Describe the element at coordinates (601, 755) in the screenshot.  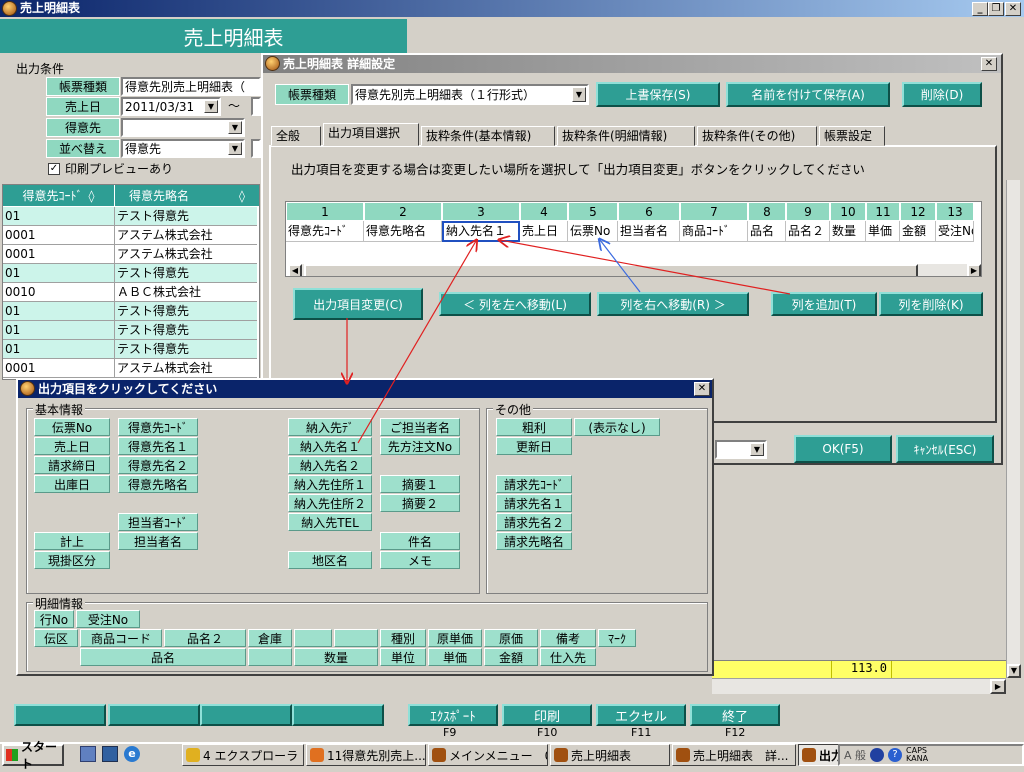
I see `taskbar-item-label: 売上明細表` at that location.